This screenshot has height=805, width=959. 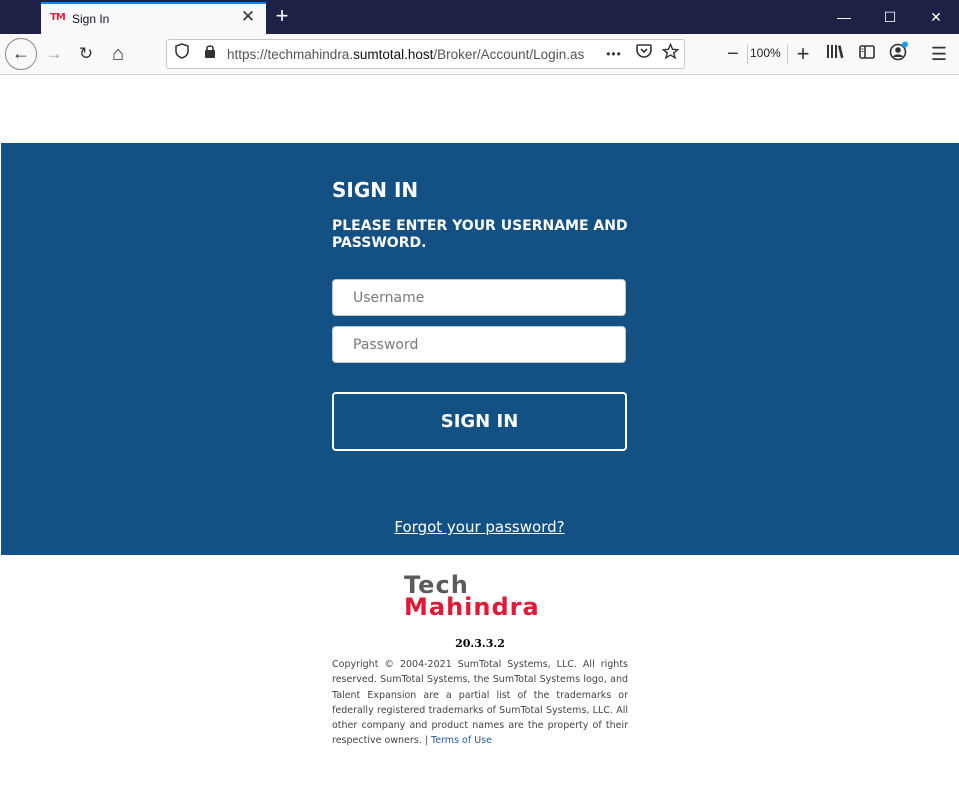 What do you see at coordinates (844, 17) in the screenshot?
I see `minimize-button: —` at bounding box center [844, 17].